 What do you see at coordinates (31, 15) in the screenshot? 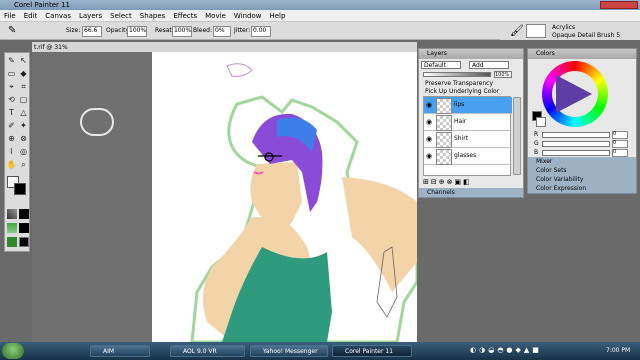
I see `menu-edit: Edit` at bounding box center [31, 15].